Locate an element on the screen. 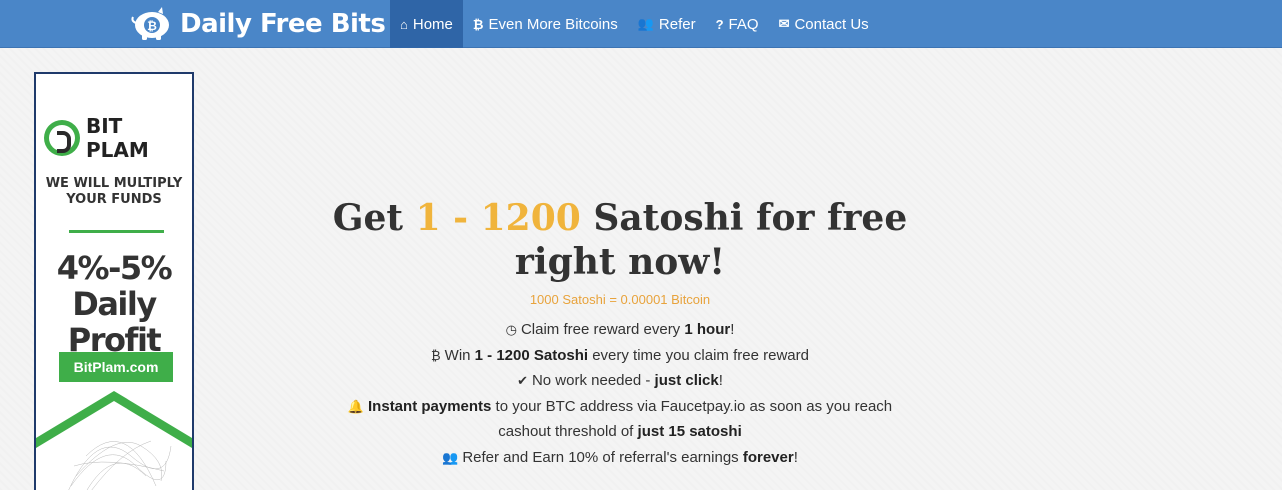  nav-faq: ? FAQ is located at coordinates (737, 24).